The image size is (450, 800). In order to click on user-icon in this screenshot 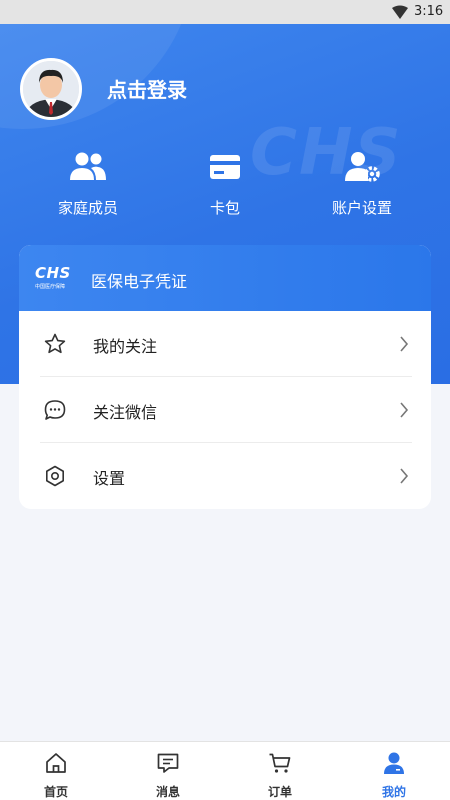, I will do `click(394, 763)`.